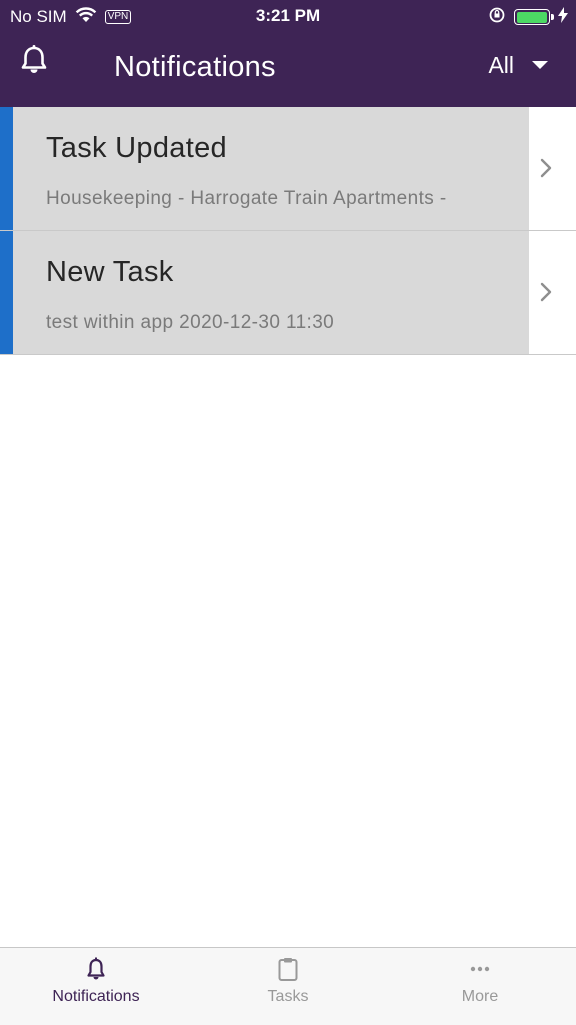 The image size is (576, 1025). I want to click on notification-title: New Task, so click(110, 272).